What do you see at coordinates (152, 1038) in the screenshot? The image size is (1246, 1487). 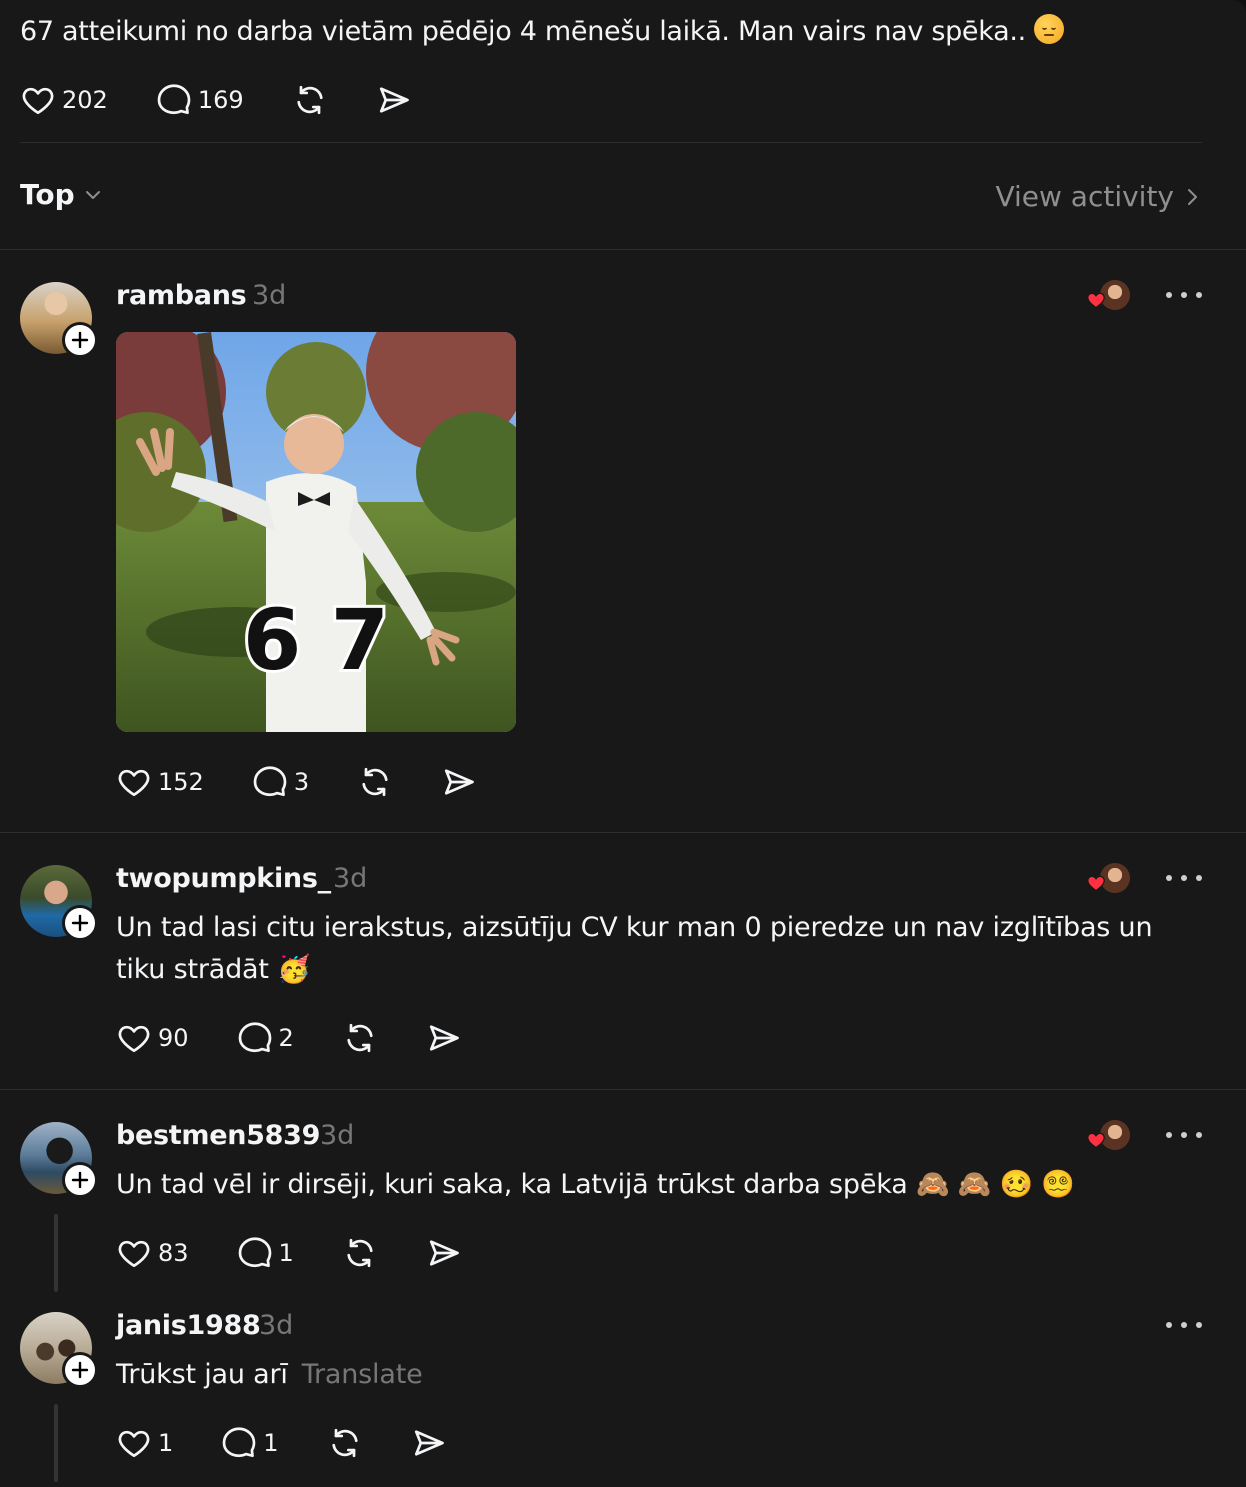 I see `like-button: 90` at bounding box center [152, 1038].